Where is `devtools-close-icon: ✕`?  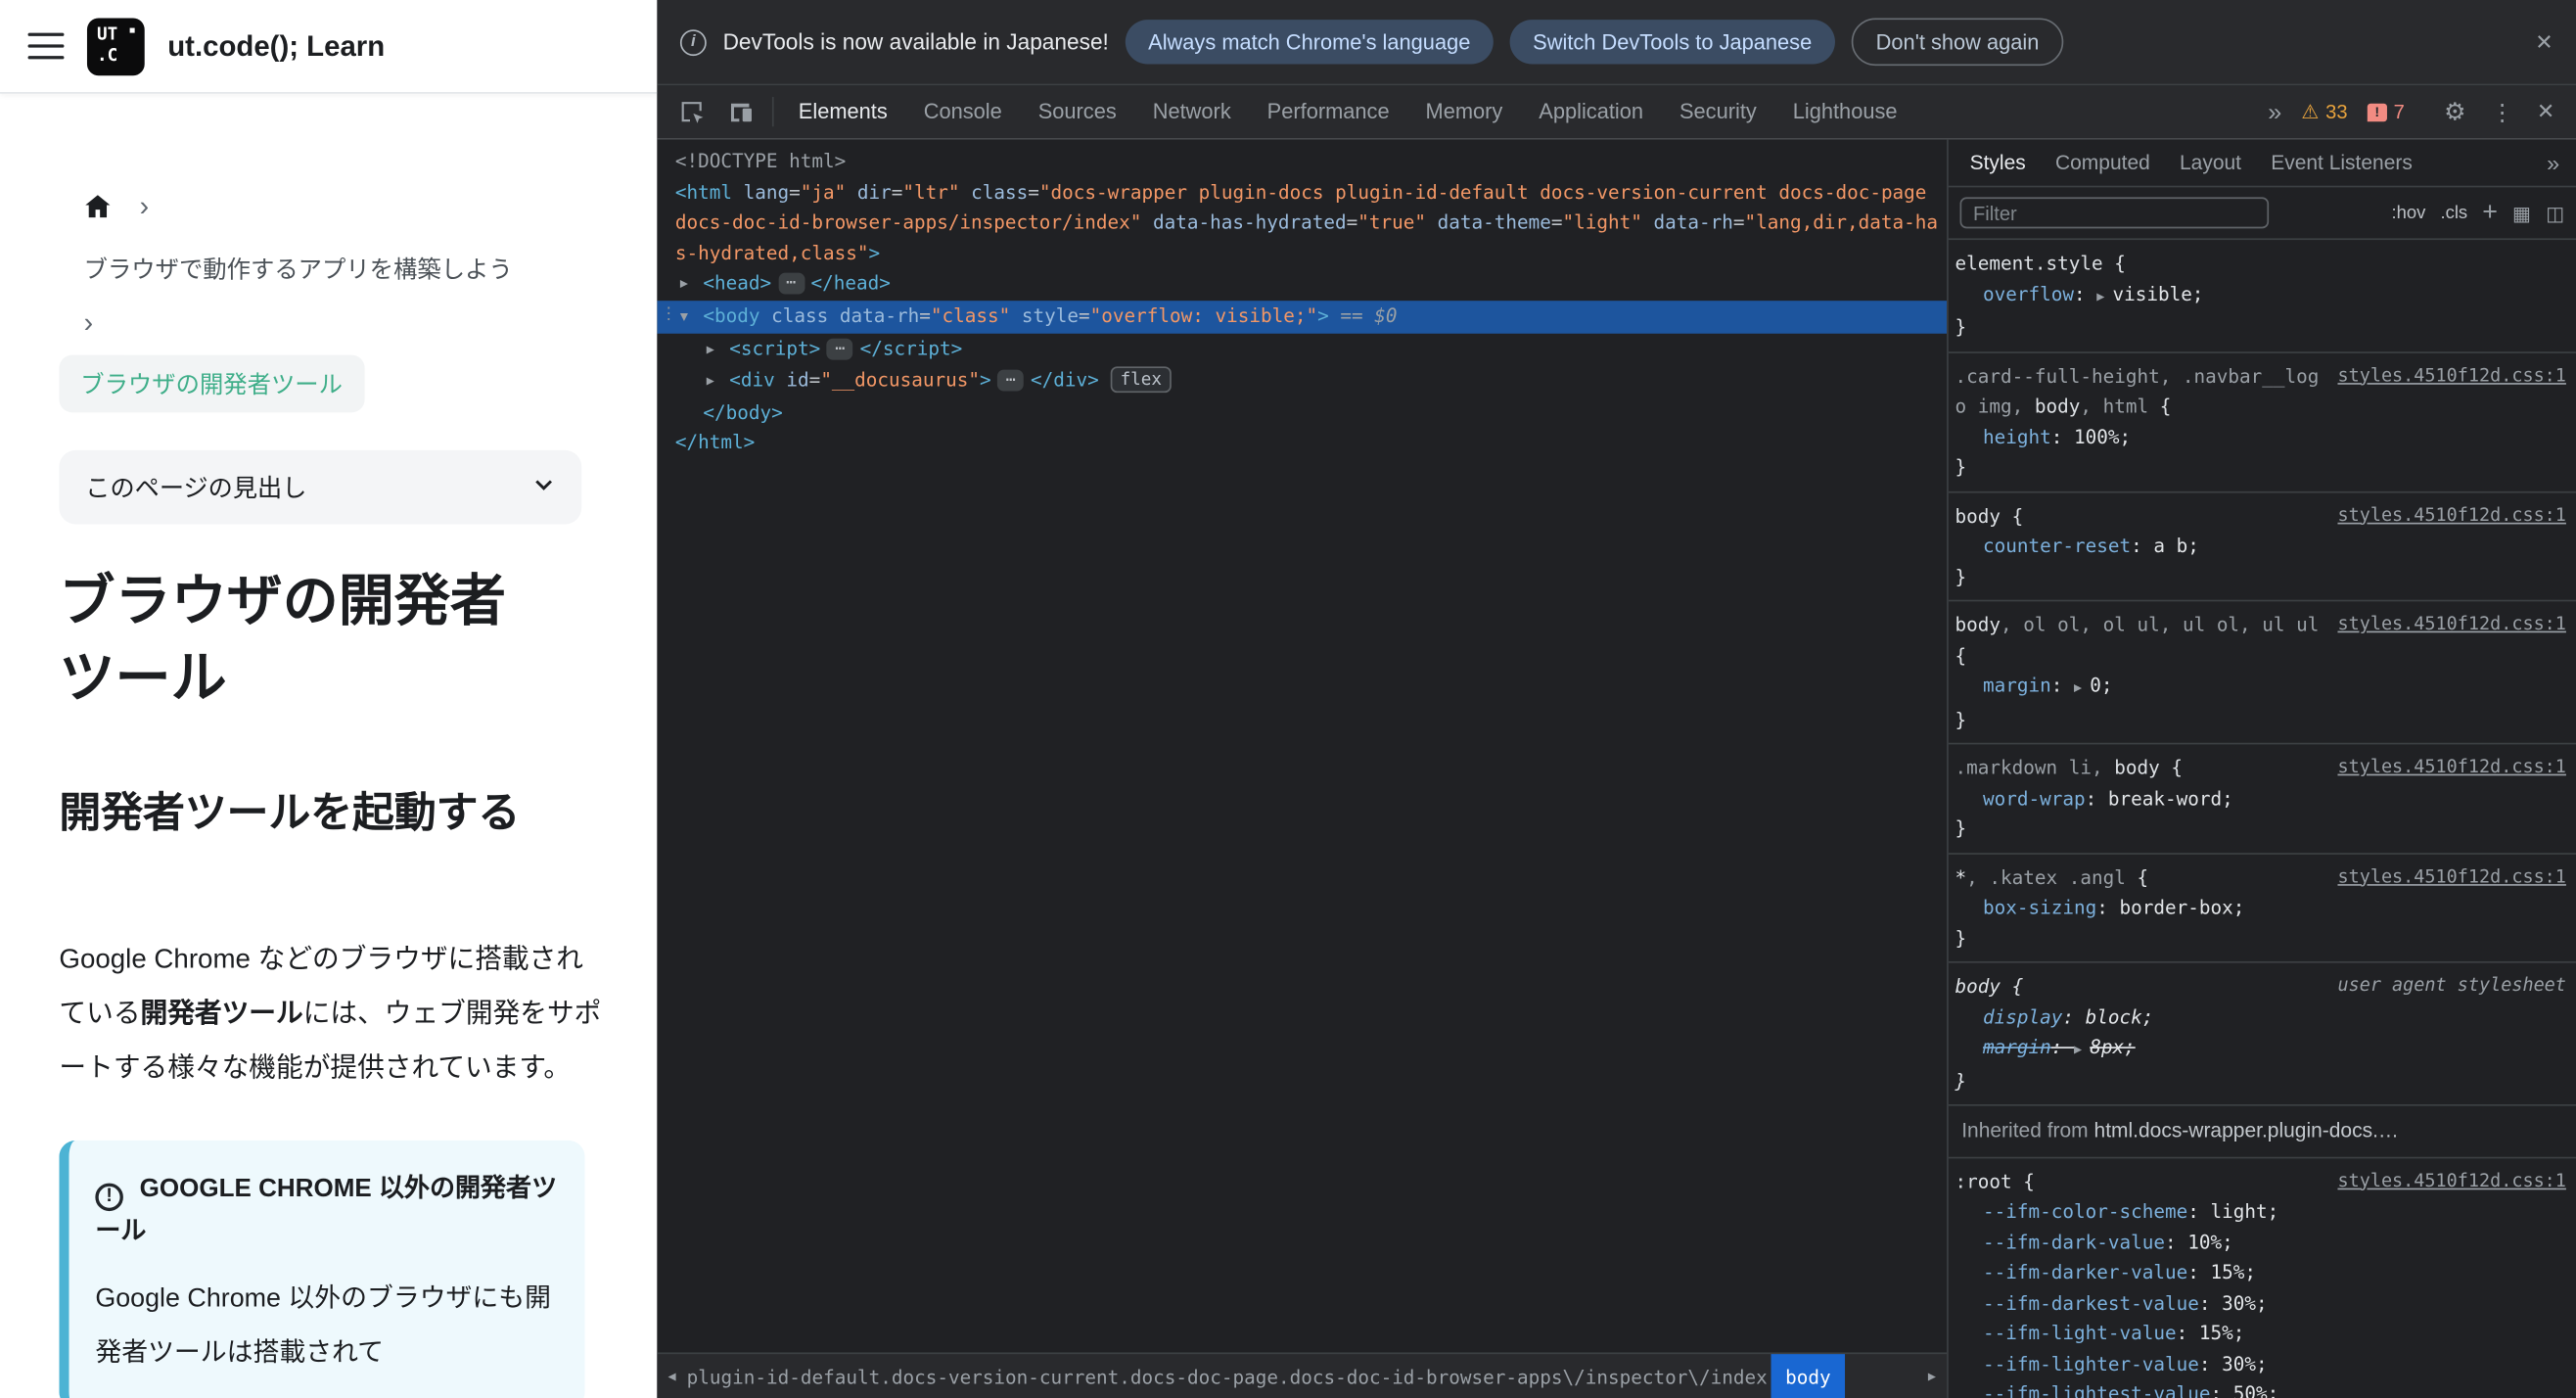 devtools-close-icon: ✕ is located at coordinates (2546, 112).